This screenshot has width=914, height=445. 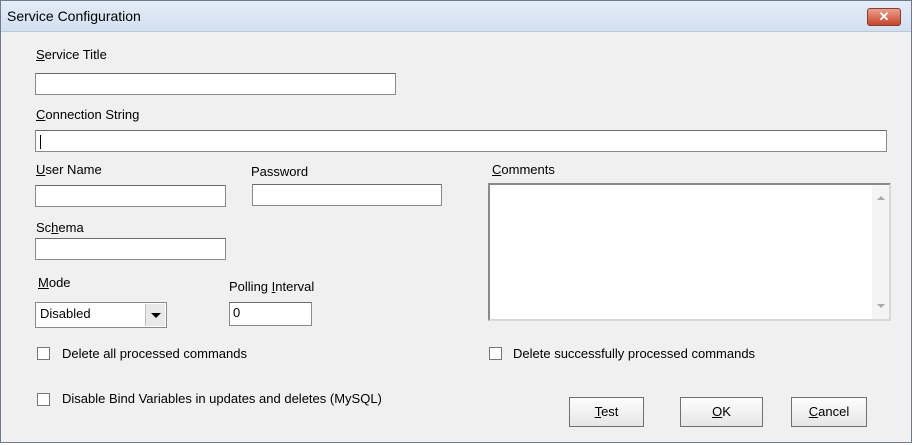 I want to click on test-button: Test, so click(x=606, y=412).